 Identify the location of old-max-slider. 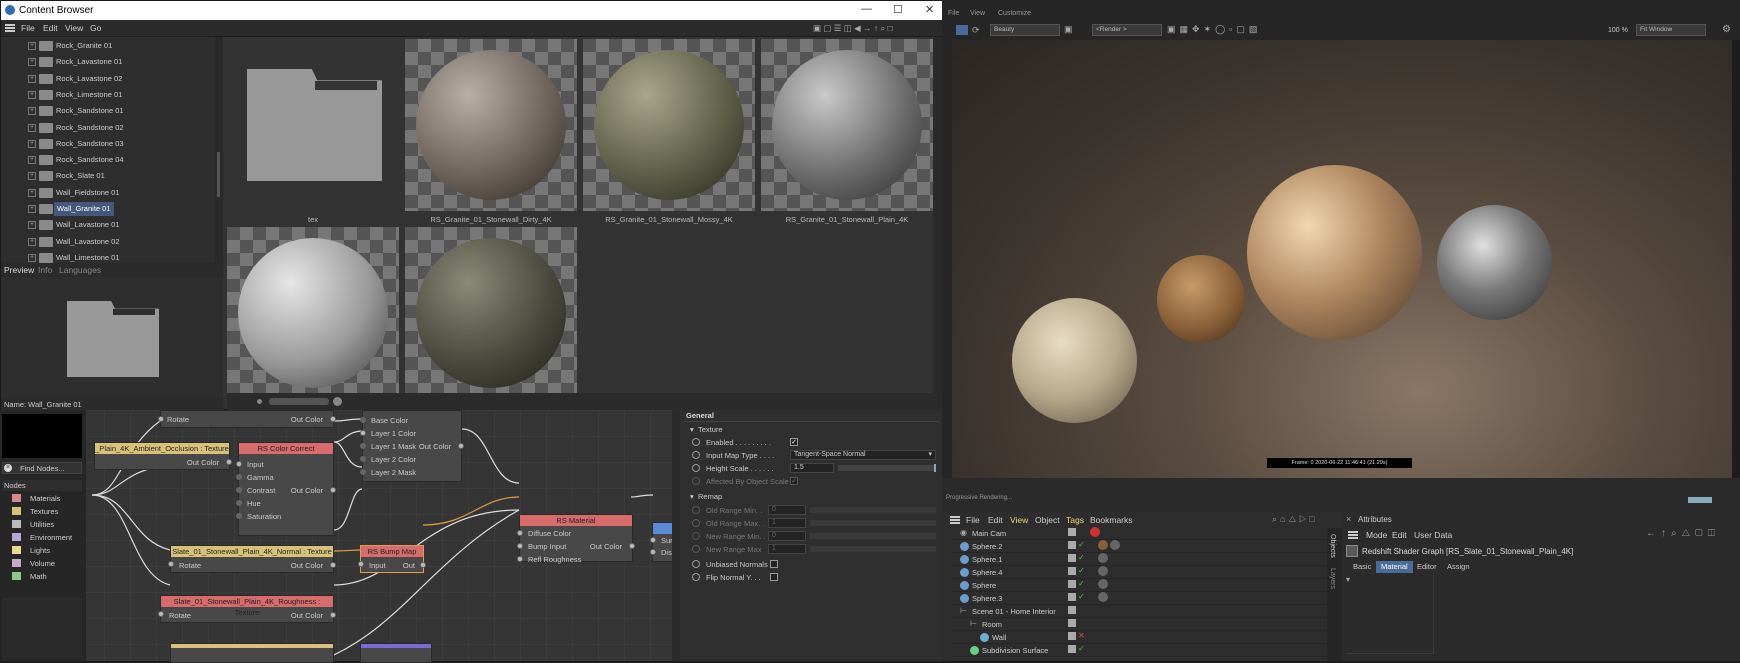
(873, 523).